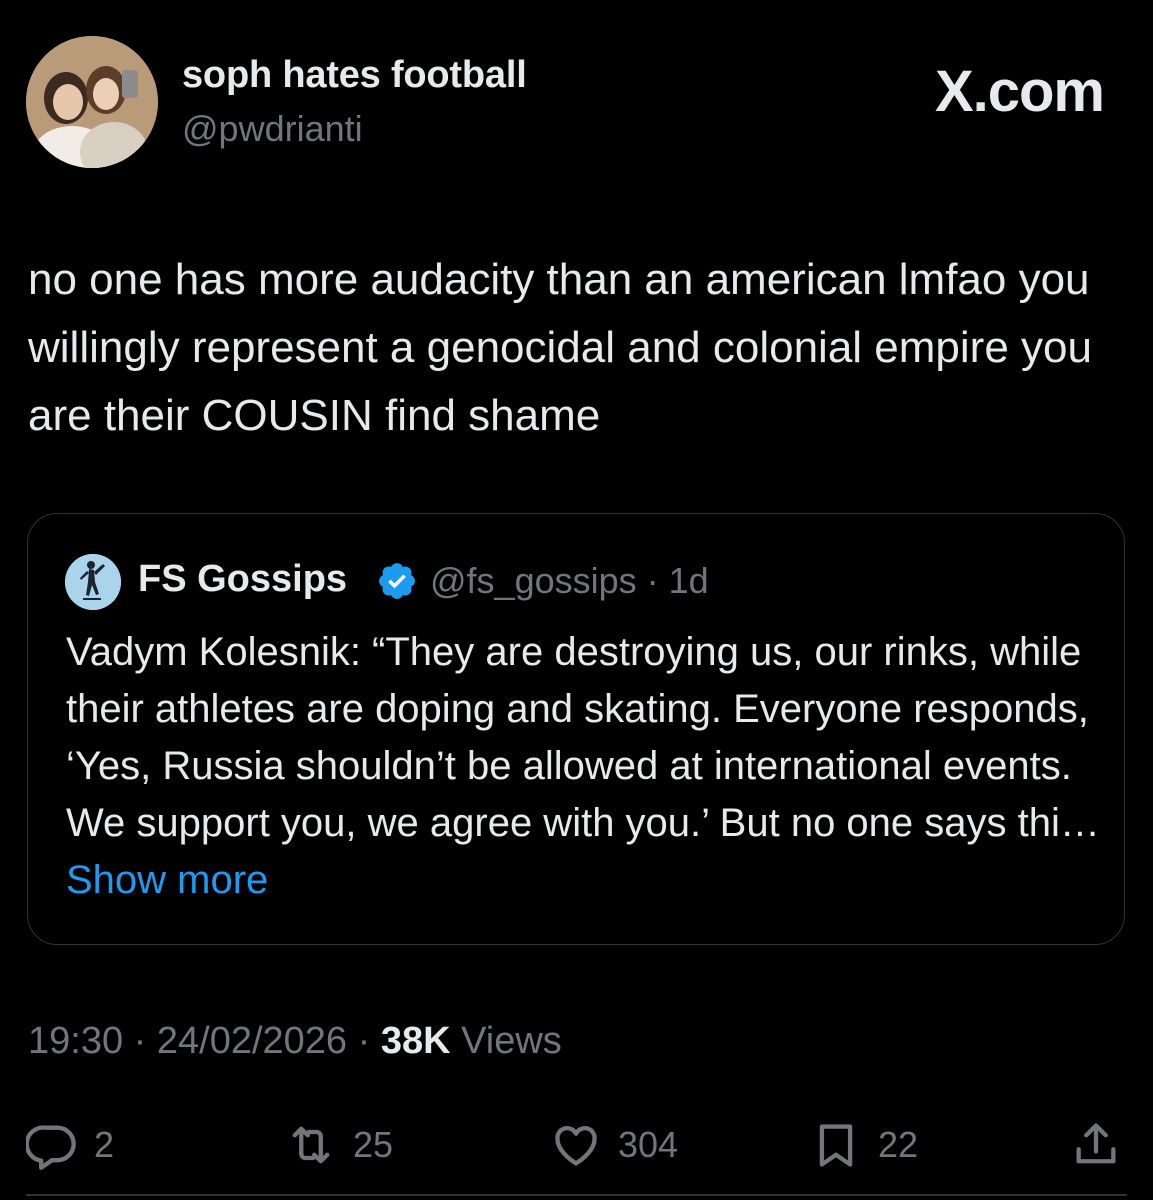 The height and width of the screenshot is (1200, 1153). What do you see at coordinates (339, 1145) in the screenshot?
I see `repost-button: 25` at bounding box center [339, 1145].